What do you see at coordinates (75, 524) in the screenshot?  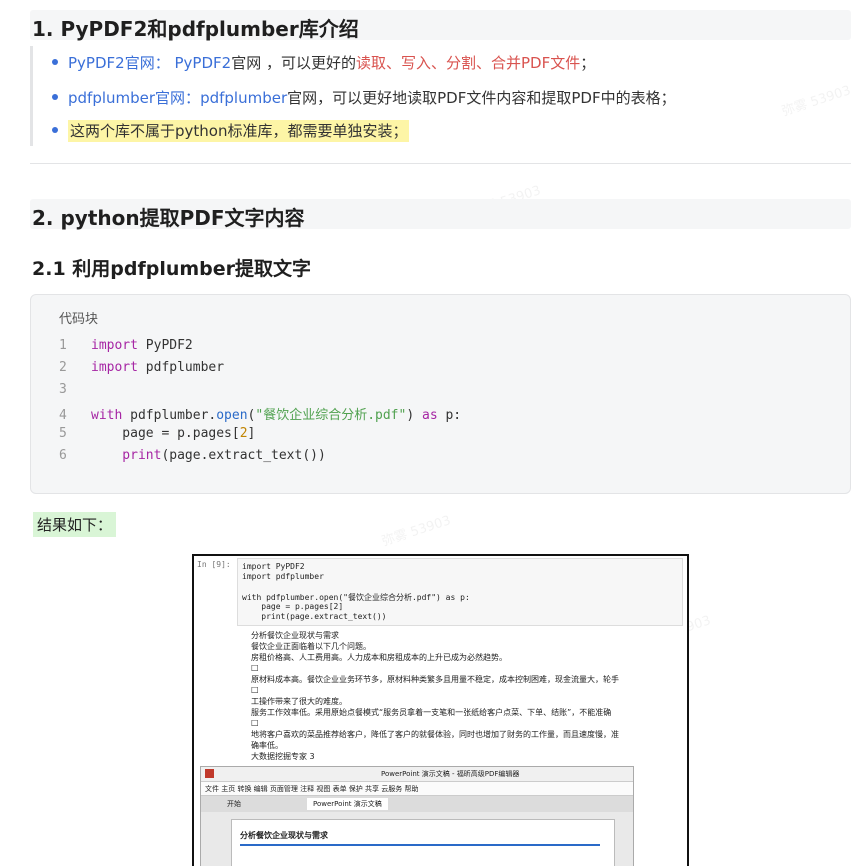 I see `result-label: 结果如下：` at bounding box center [75, 524].